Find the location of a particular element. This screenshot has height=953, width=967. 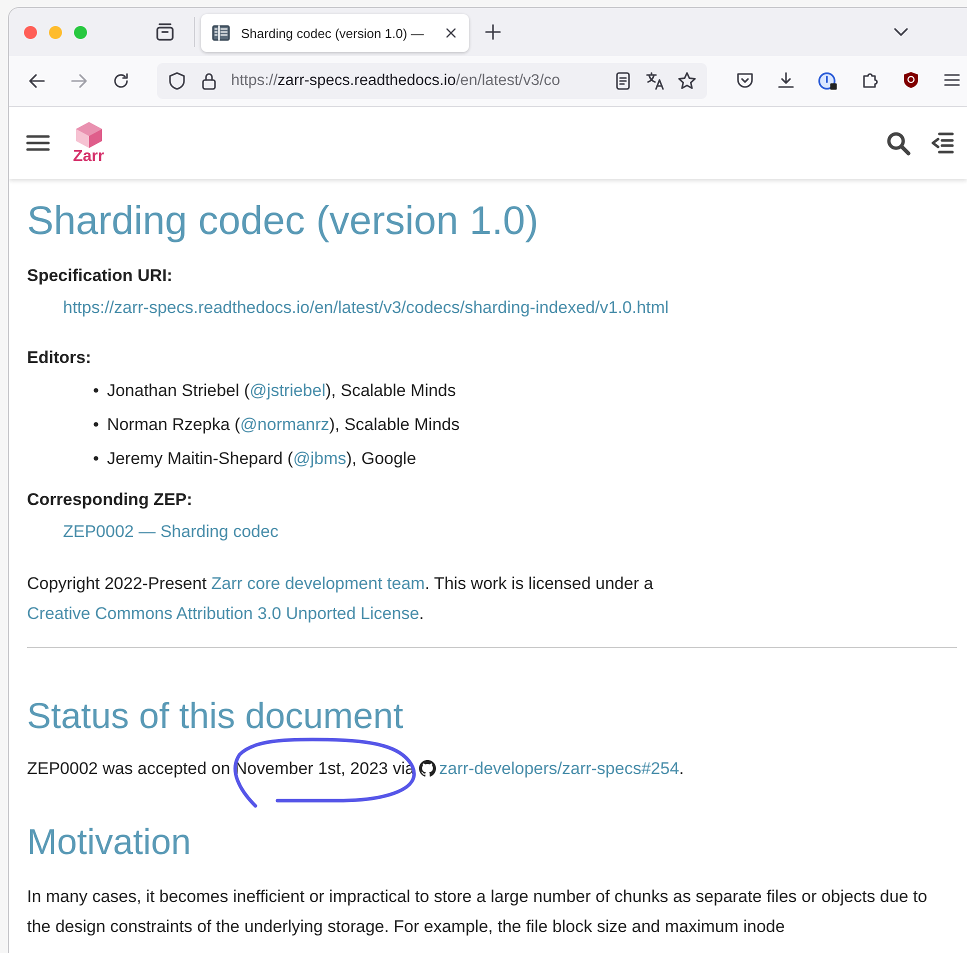

table-of-contents-icon is located at coordinates (942, 143).